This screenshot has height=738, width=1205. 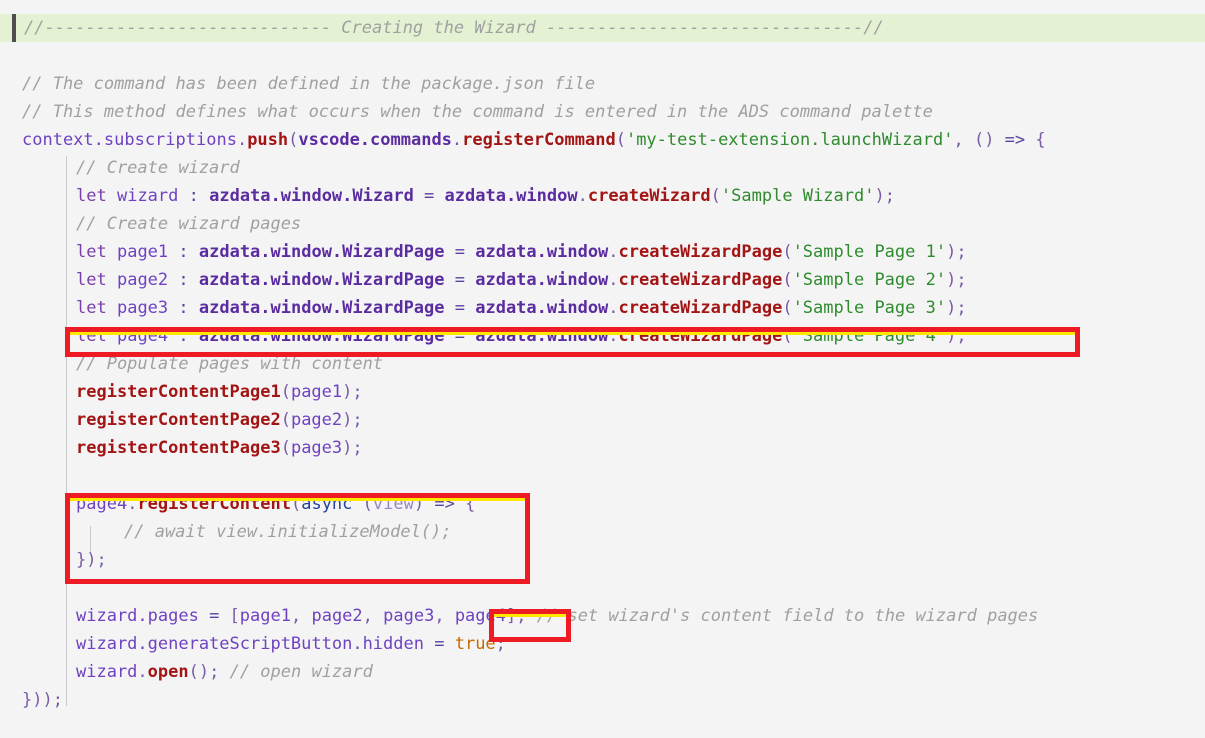 I want to click on token-registercommand: registerCommand, so click(x=539, y=140).